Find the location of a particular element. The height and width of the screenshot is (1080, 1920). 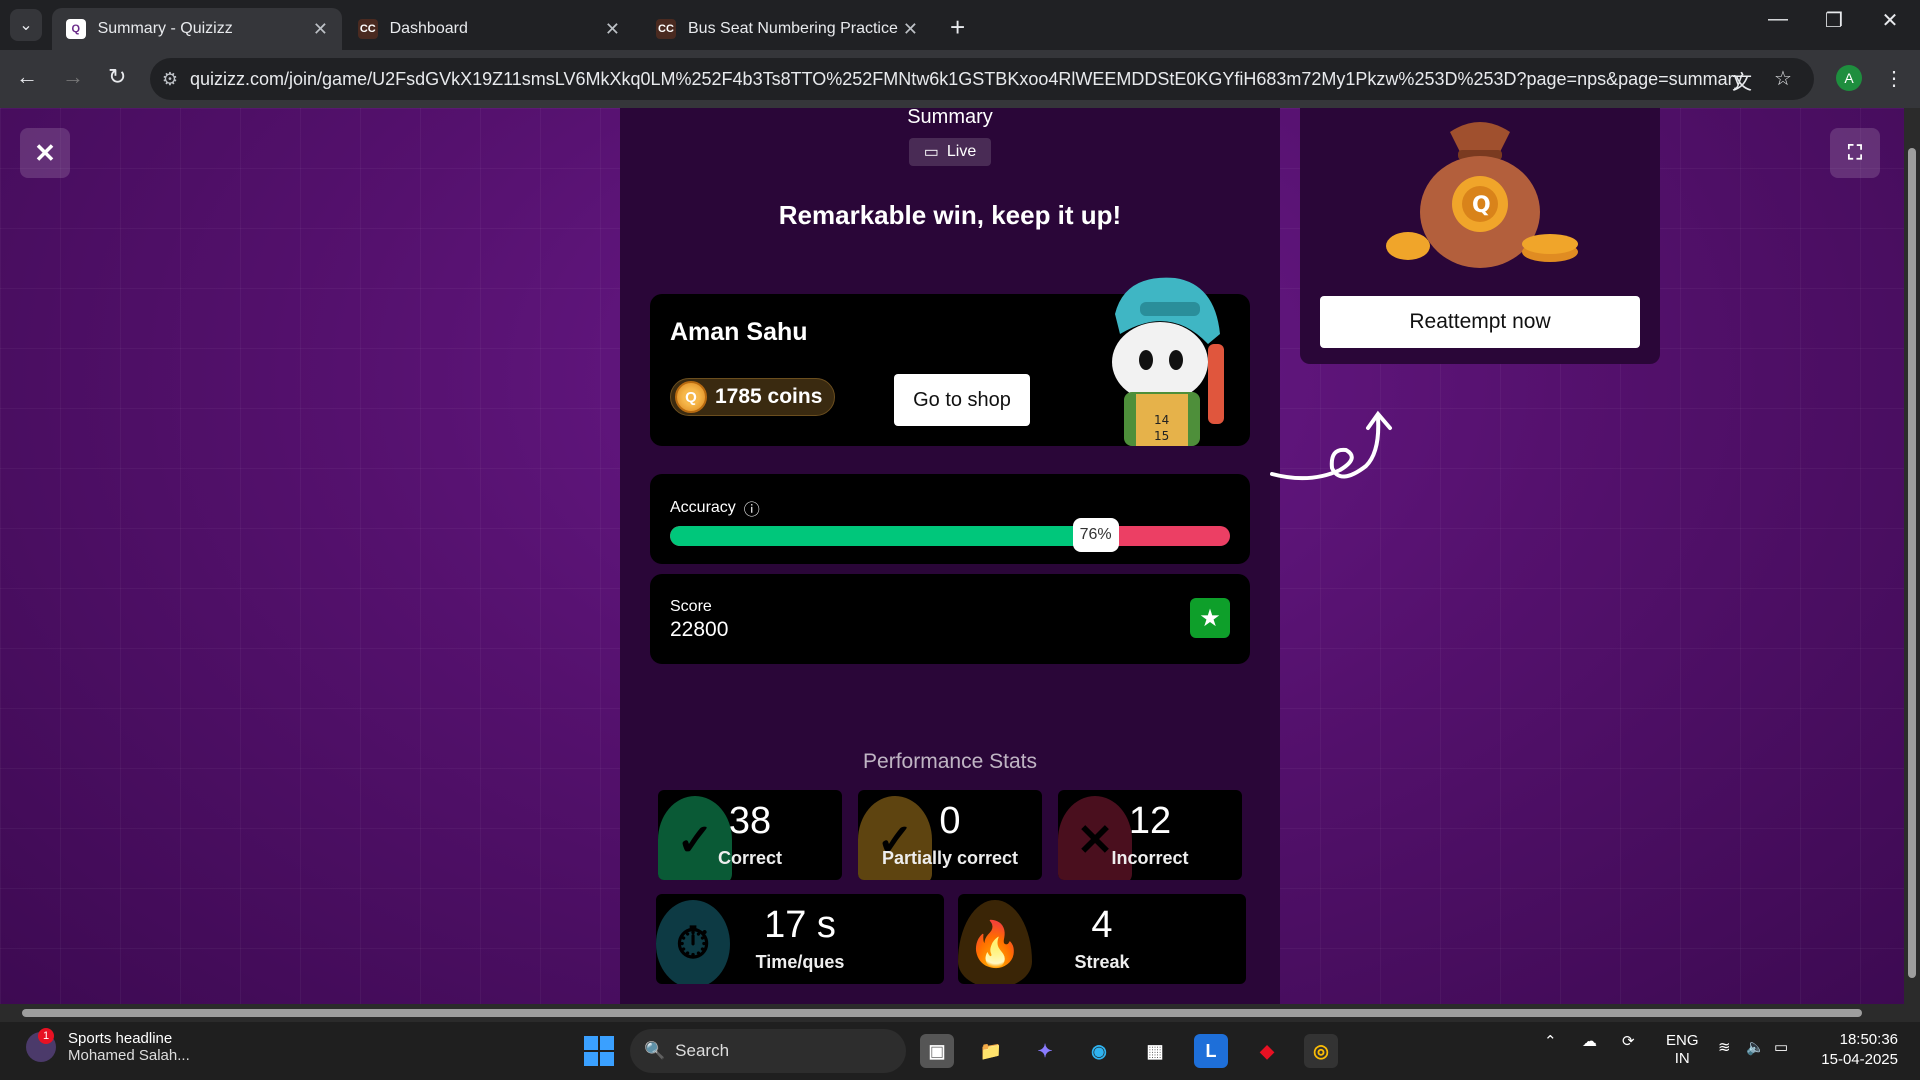

clock-time: 18:50:36 is located at coordinates (1868, 1039).